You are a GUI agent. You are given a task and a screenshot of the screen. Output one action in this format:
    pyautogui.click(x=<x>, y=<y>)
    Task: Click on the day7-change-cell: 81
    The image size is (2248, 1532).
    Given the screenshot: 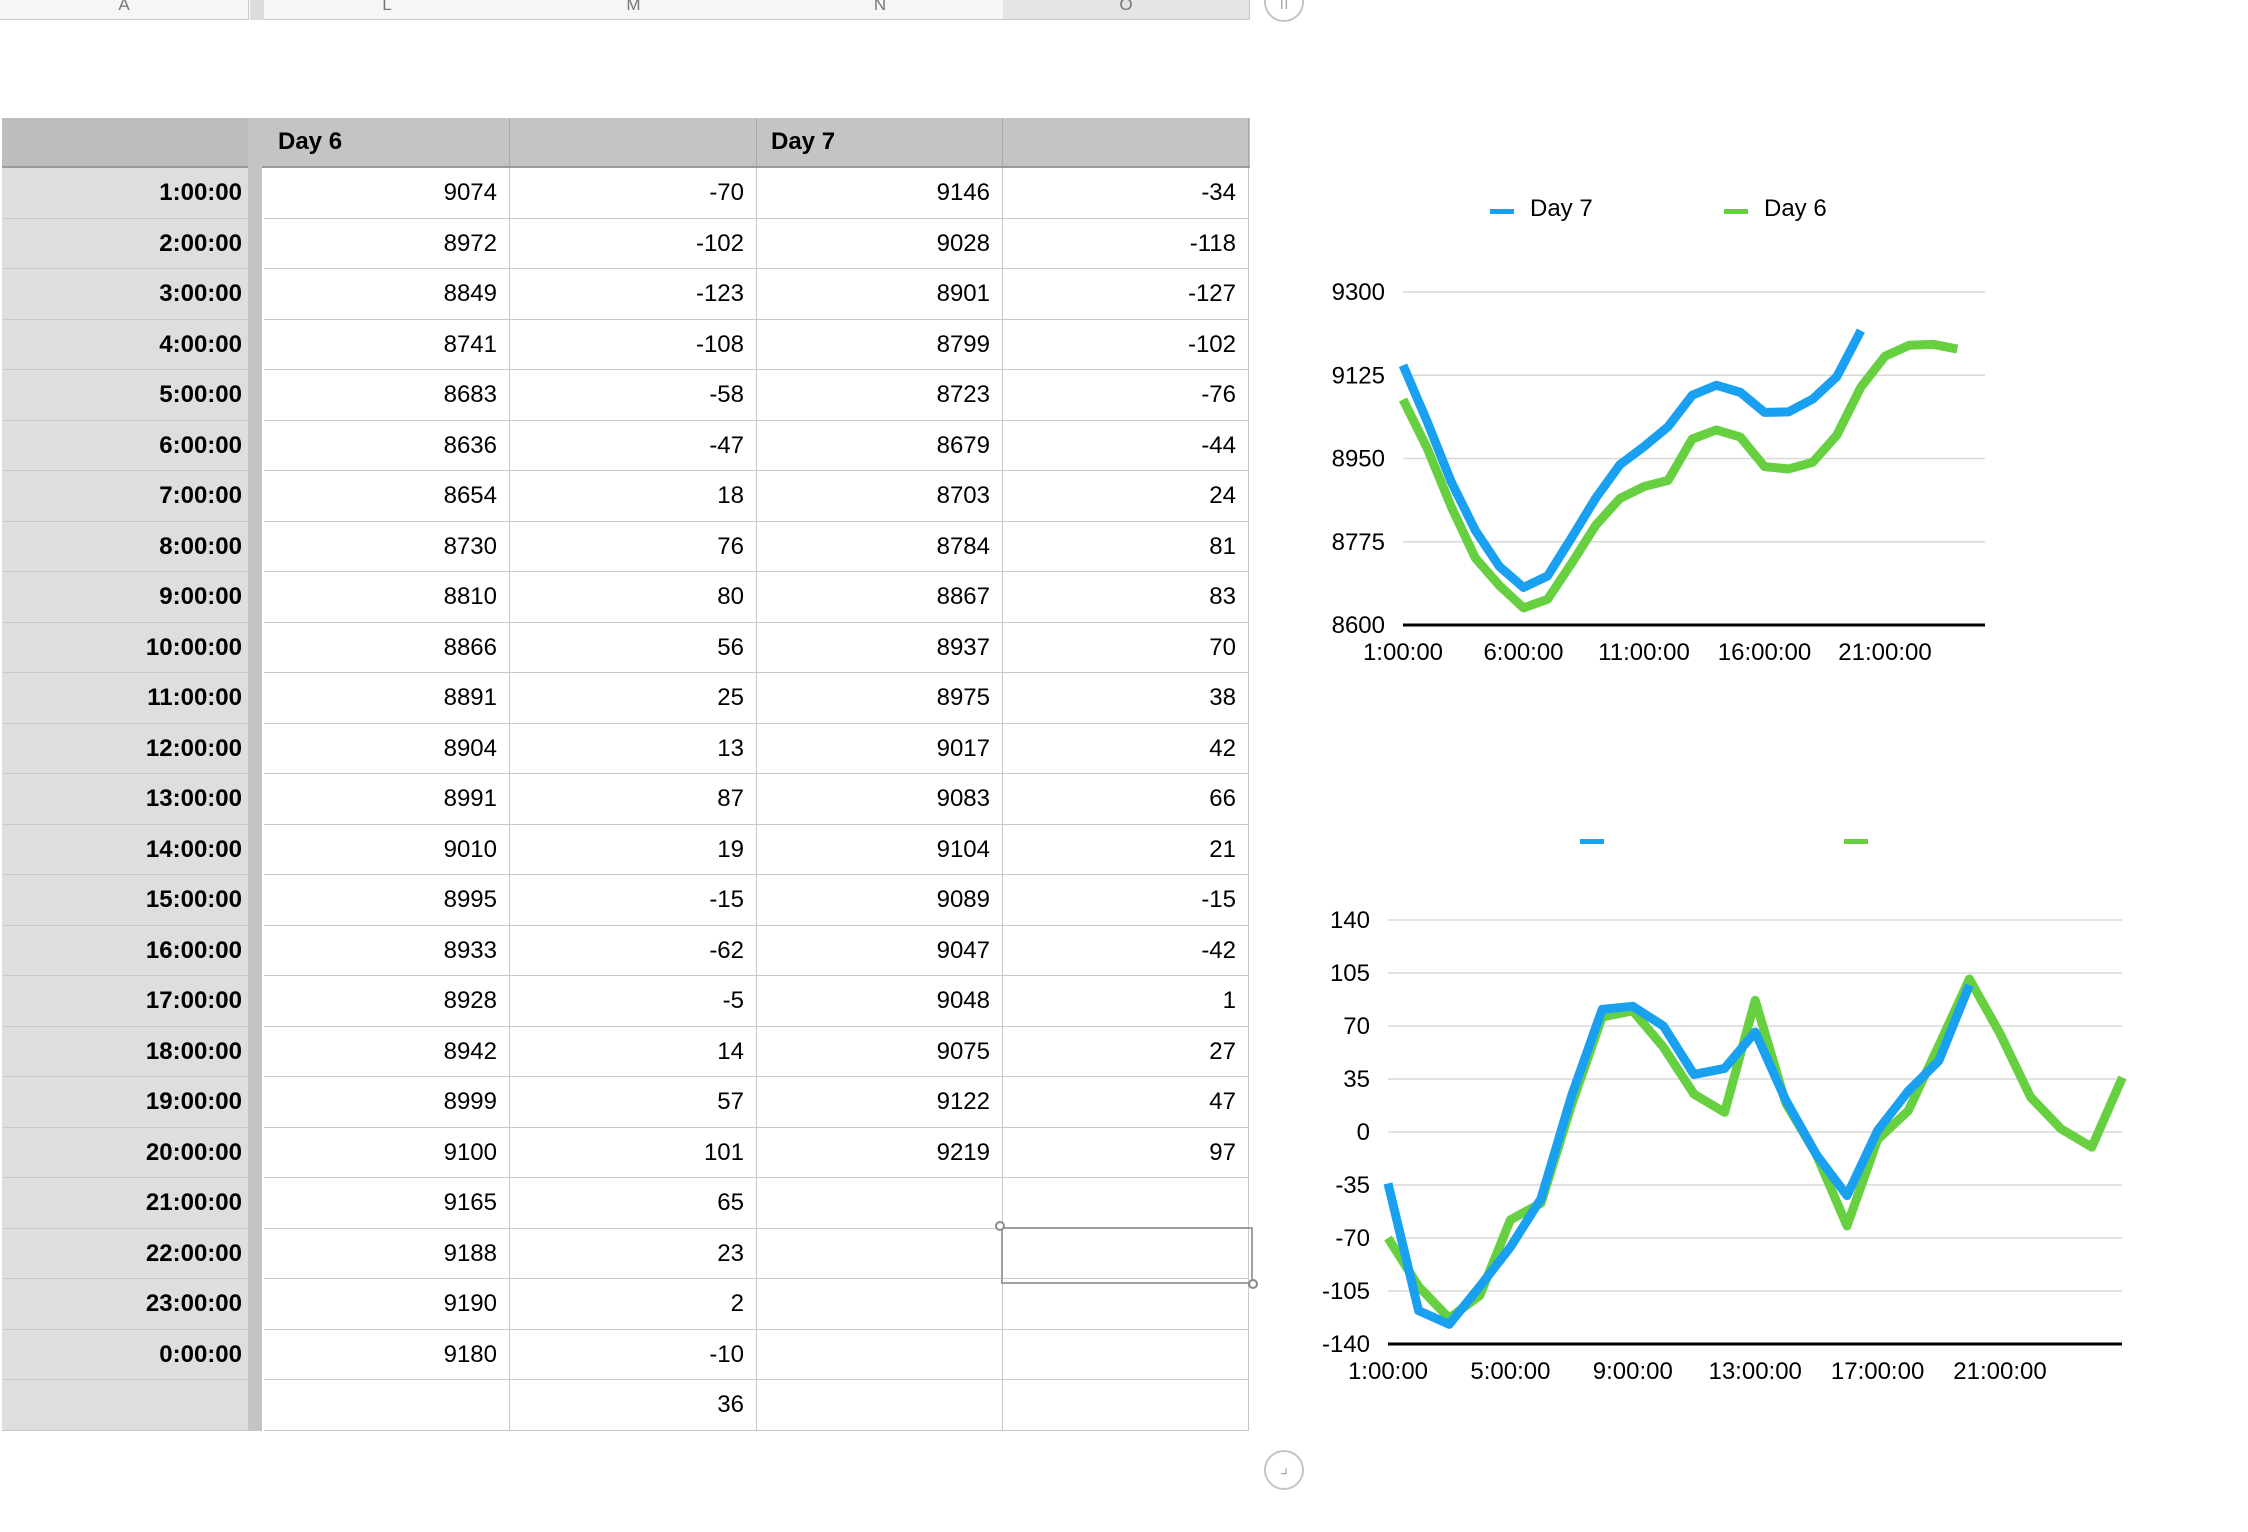 What is the action you would take?
    pyautogui.click(x=1126, y=546)
    